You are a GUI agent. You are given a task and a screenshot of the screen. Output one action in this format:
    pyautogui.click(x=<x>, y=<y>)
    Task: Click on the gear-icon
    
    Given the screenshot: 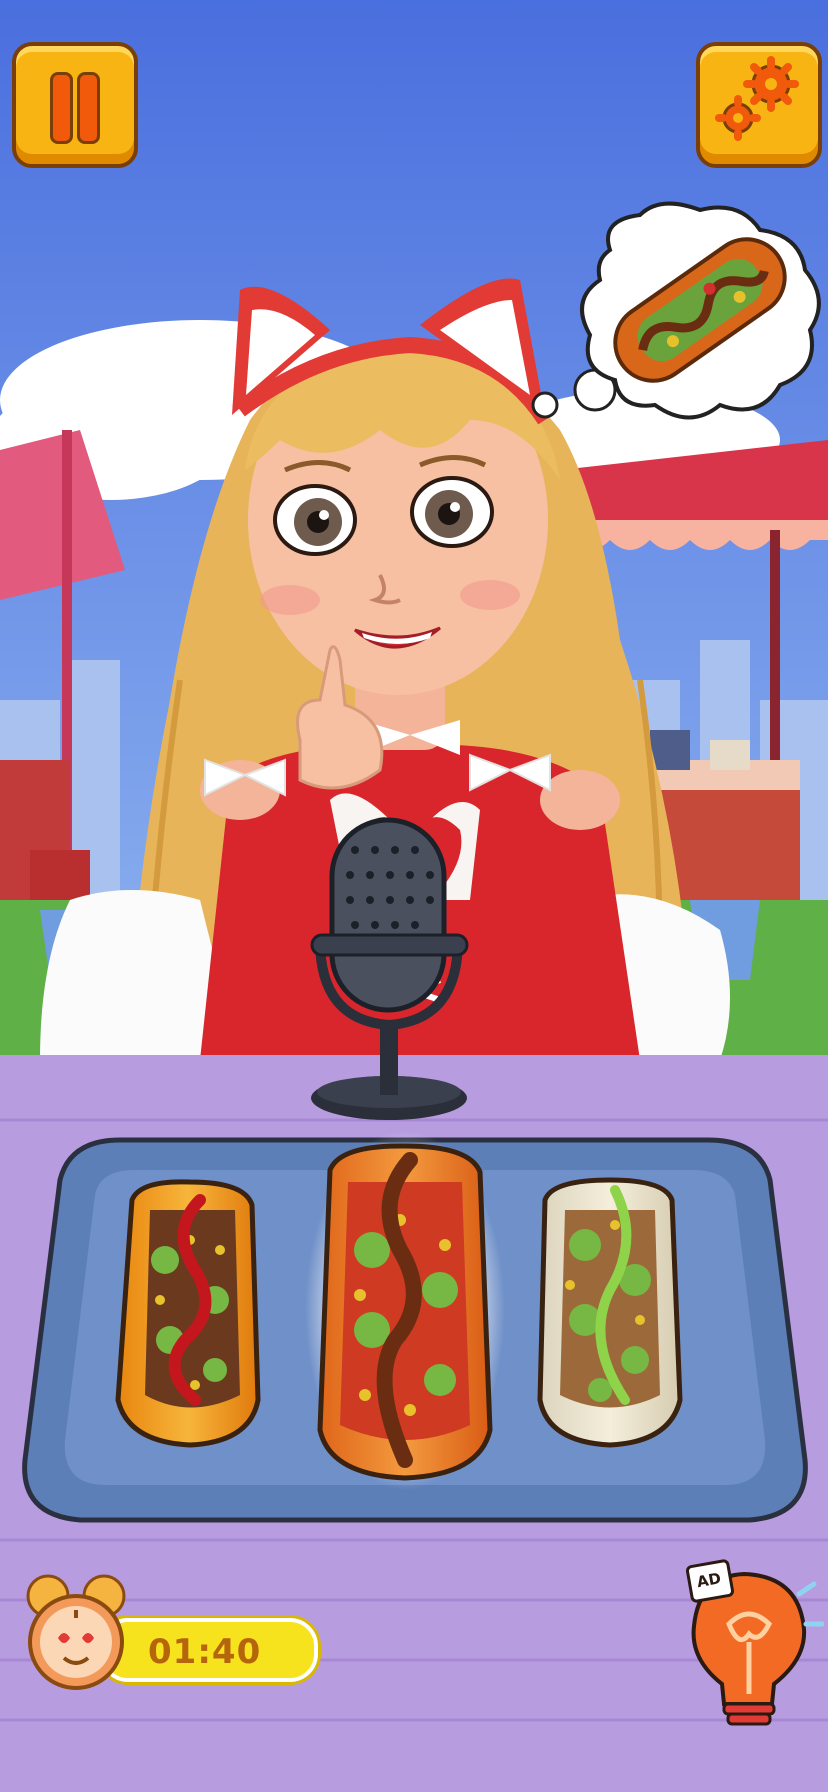 What is the action you would take?
    pyautogui.click(x=757, y=98)
    